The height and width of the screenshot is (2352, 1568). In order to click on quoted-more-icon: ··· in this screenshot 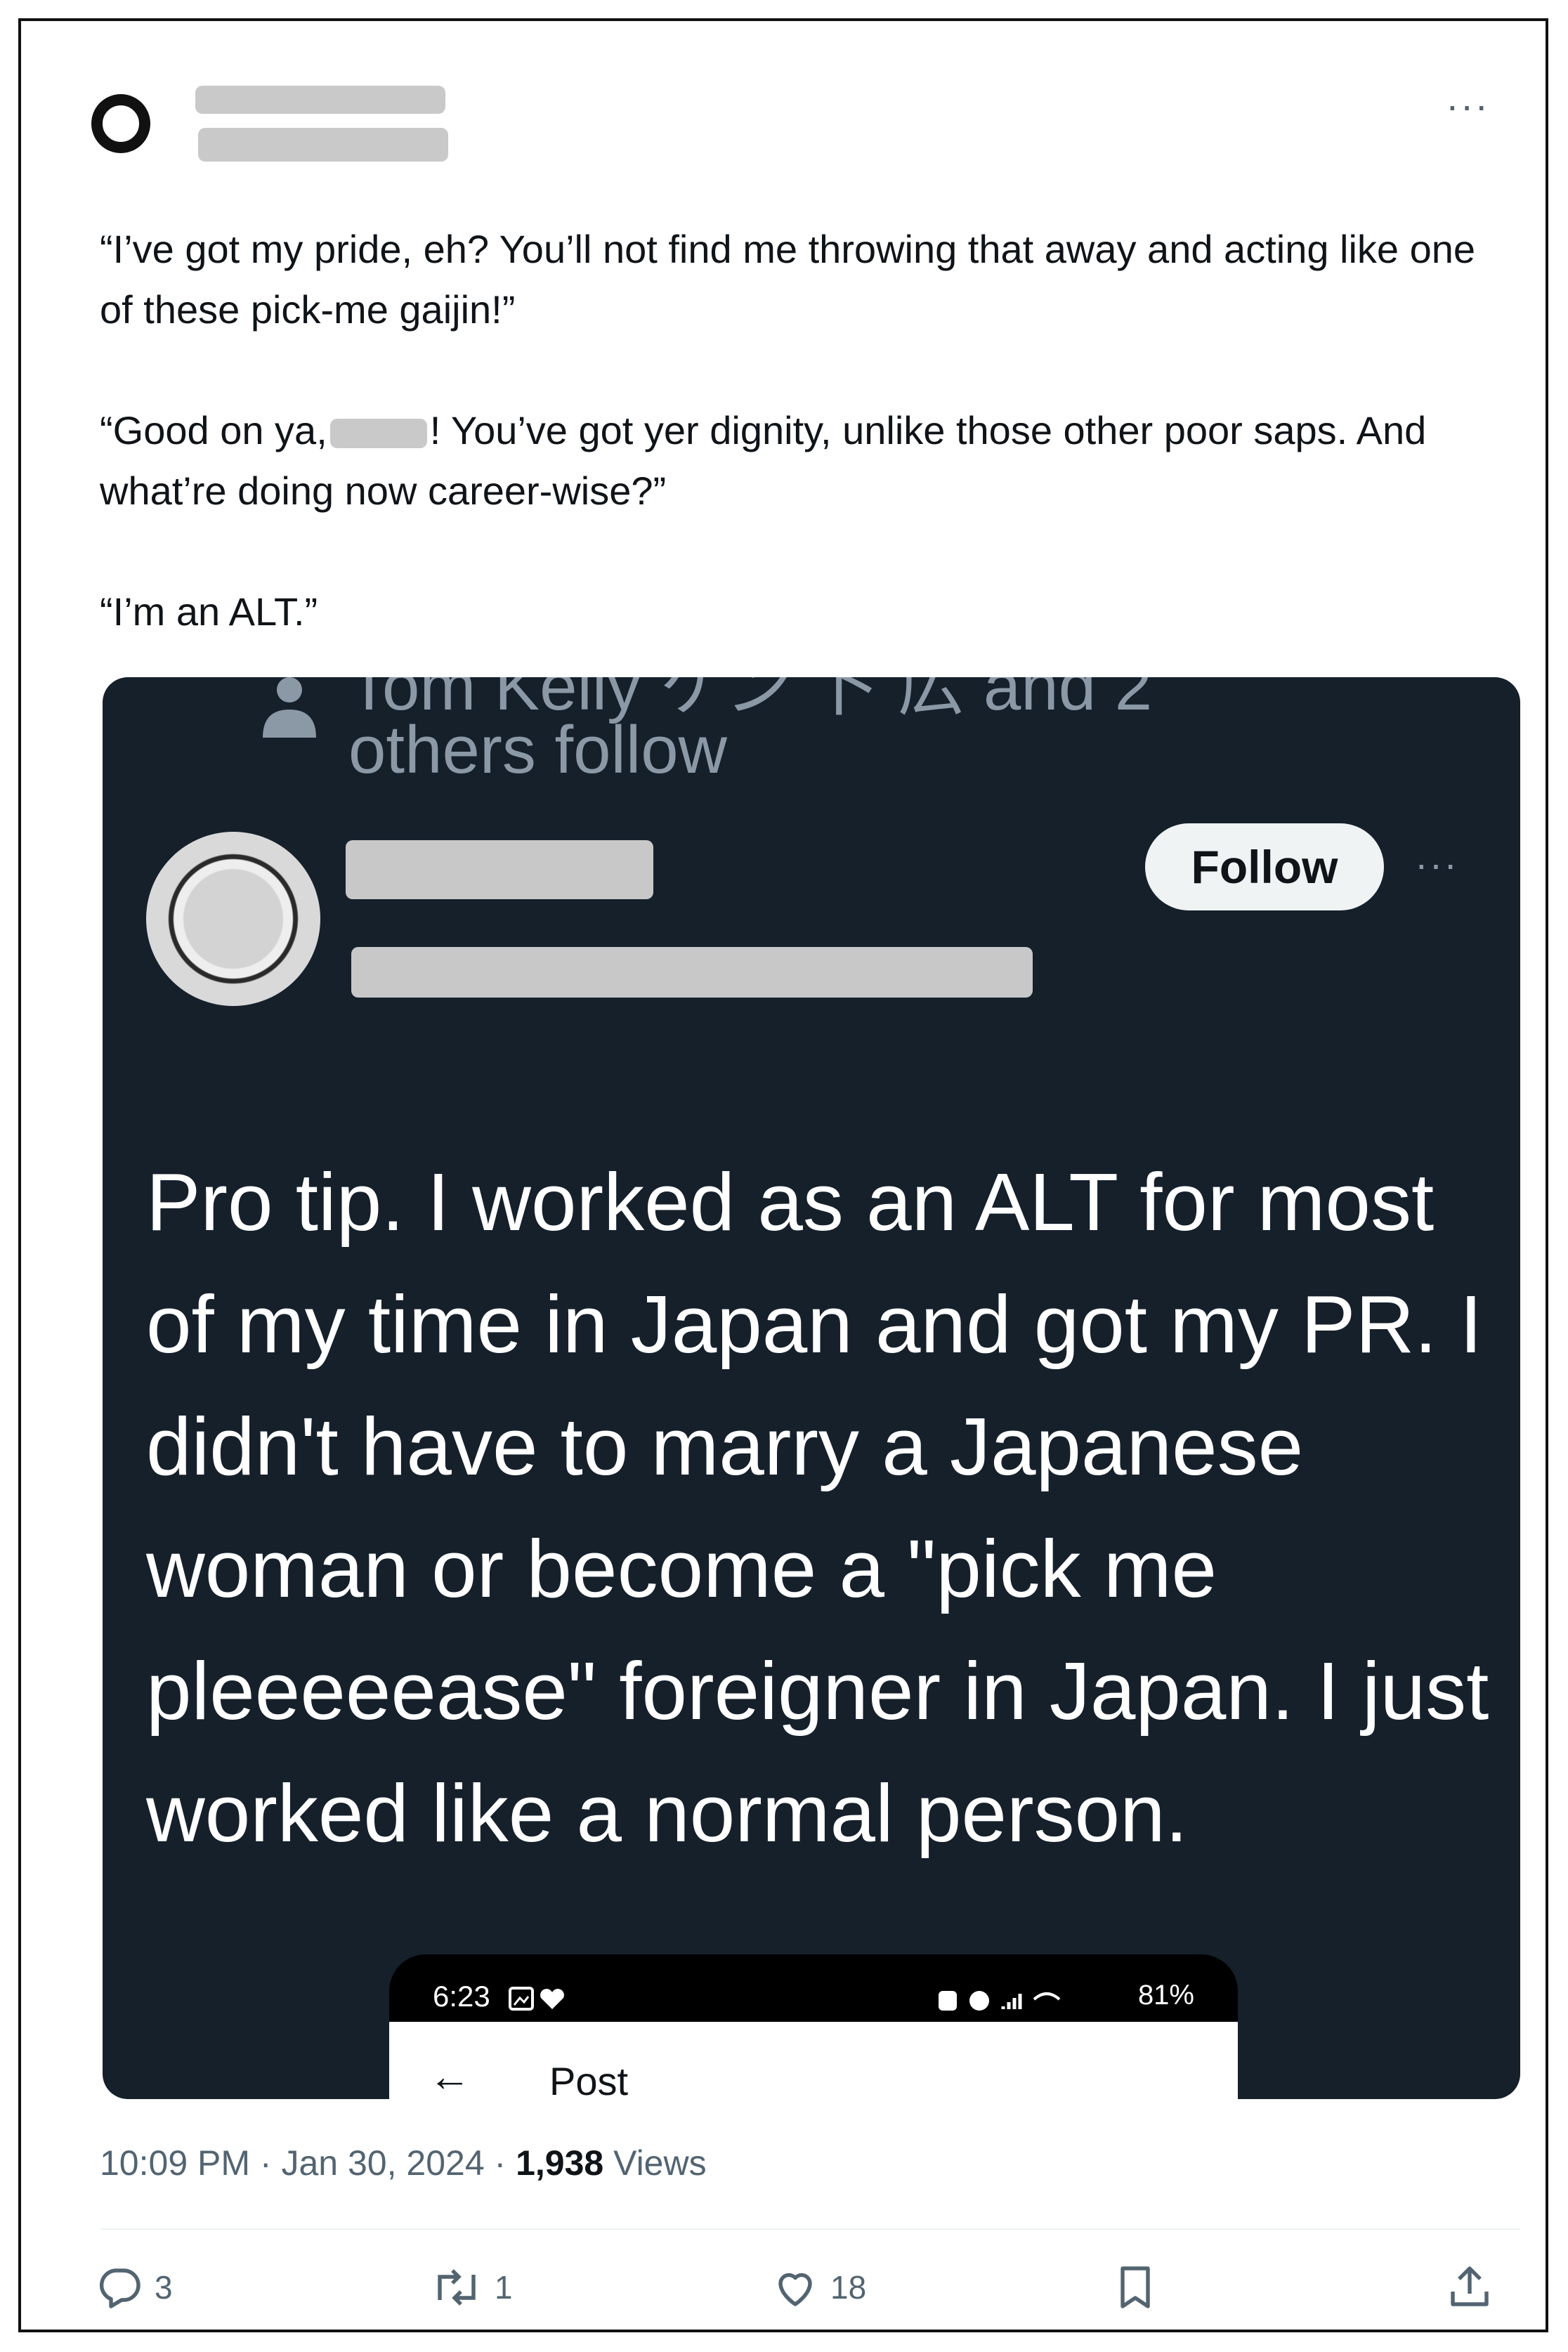, I will do `click(1436, 864)`.